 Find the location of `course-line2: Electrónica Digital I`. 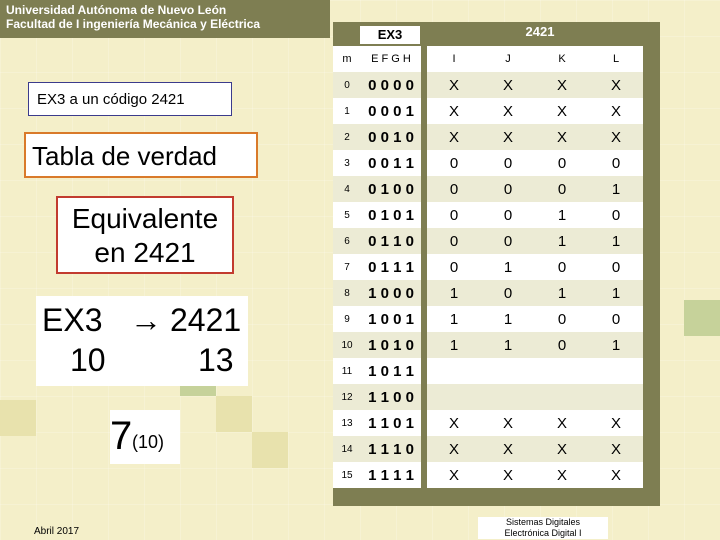

course-line2: Electrónica Digital I is located at coordinates (543, 533).